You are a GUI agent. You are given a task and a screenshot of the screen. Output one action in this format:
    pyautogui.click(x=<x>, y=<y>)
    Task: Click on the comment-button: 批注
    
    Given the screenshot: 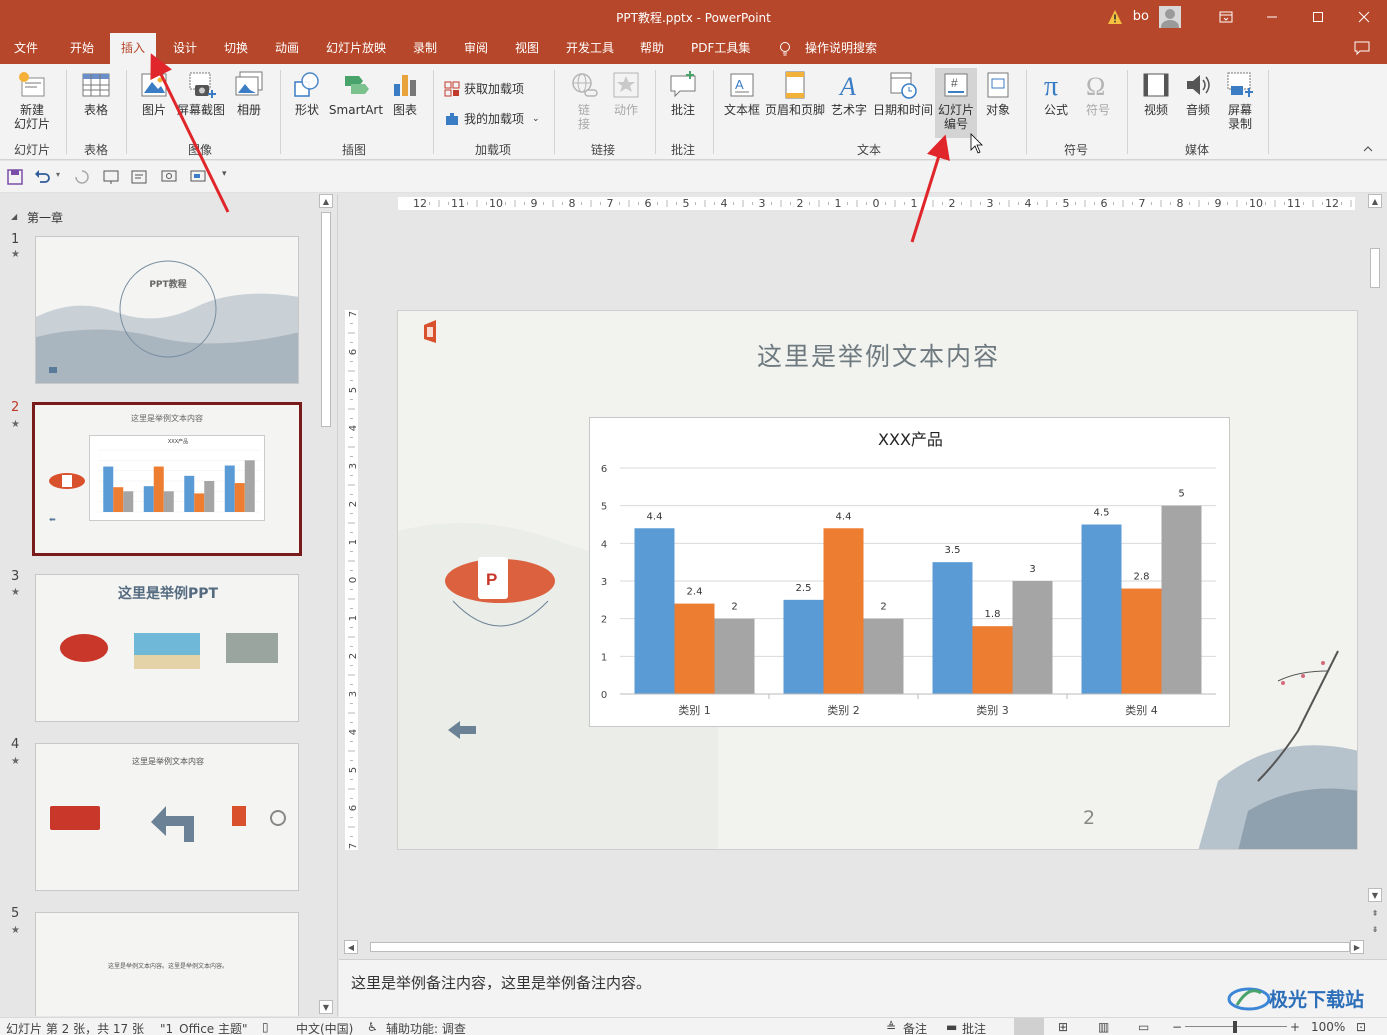 What is the action you would take?
    pyautogui.click(x=683, y=93)
    